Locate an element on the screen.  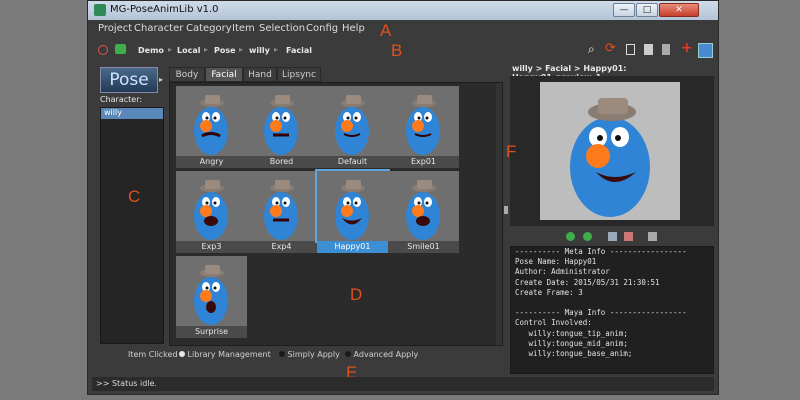
pose-label: Angry is located at coordinates (211, 162).